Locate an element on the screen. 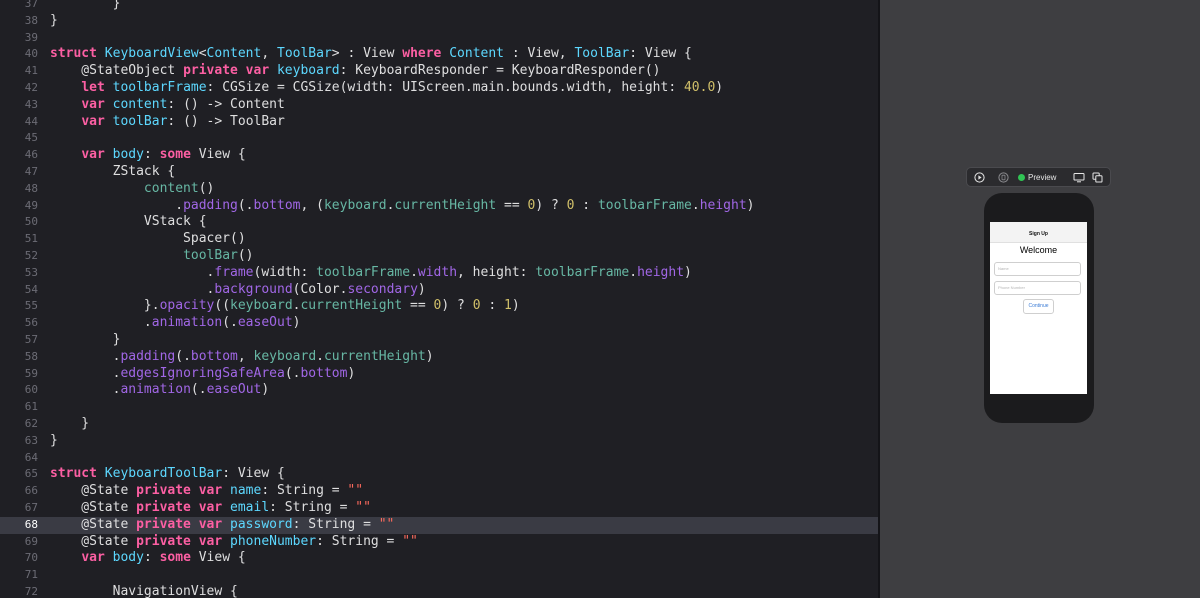 The image size is (1200, 598). code-line: 72 NavigationView { is located at coordinates (439, 591).